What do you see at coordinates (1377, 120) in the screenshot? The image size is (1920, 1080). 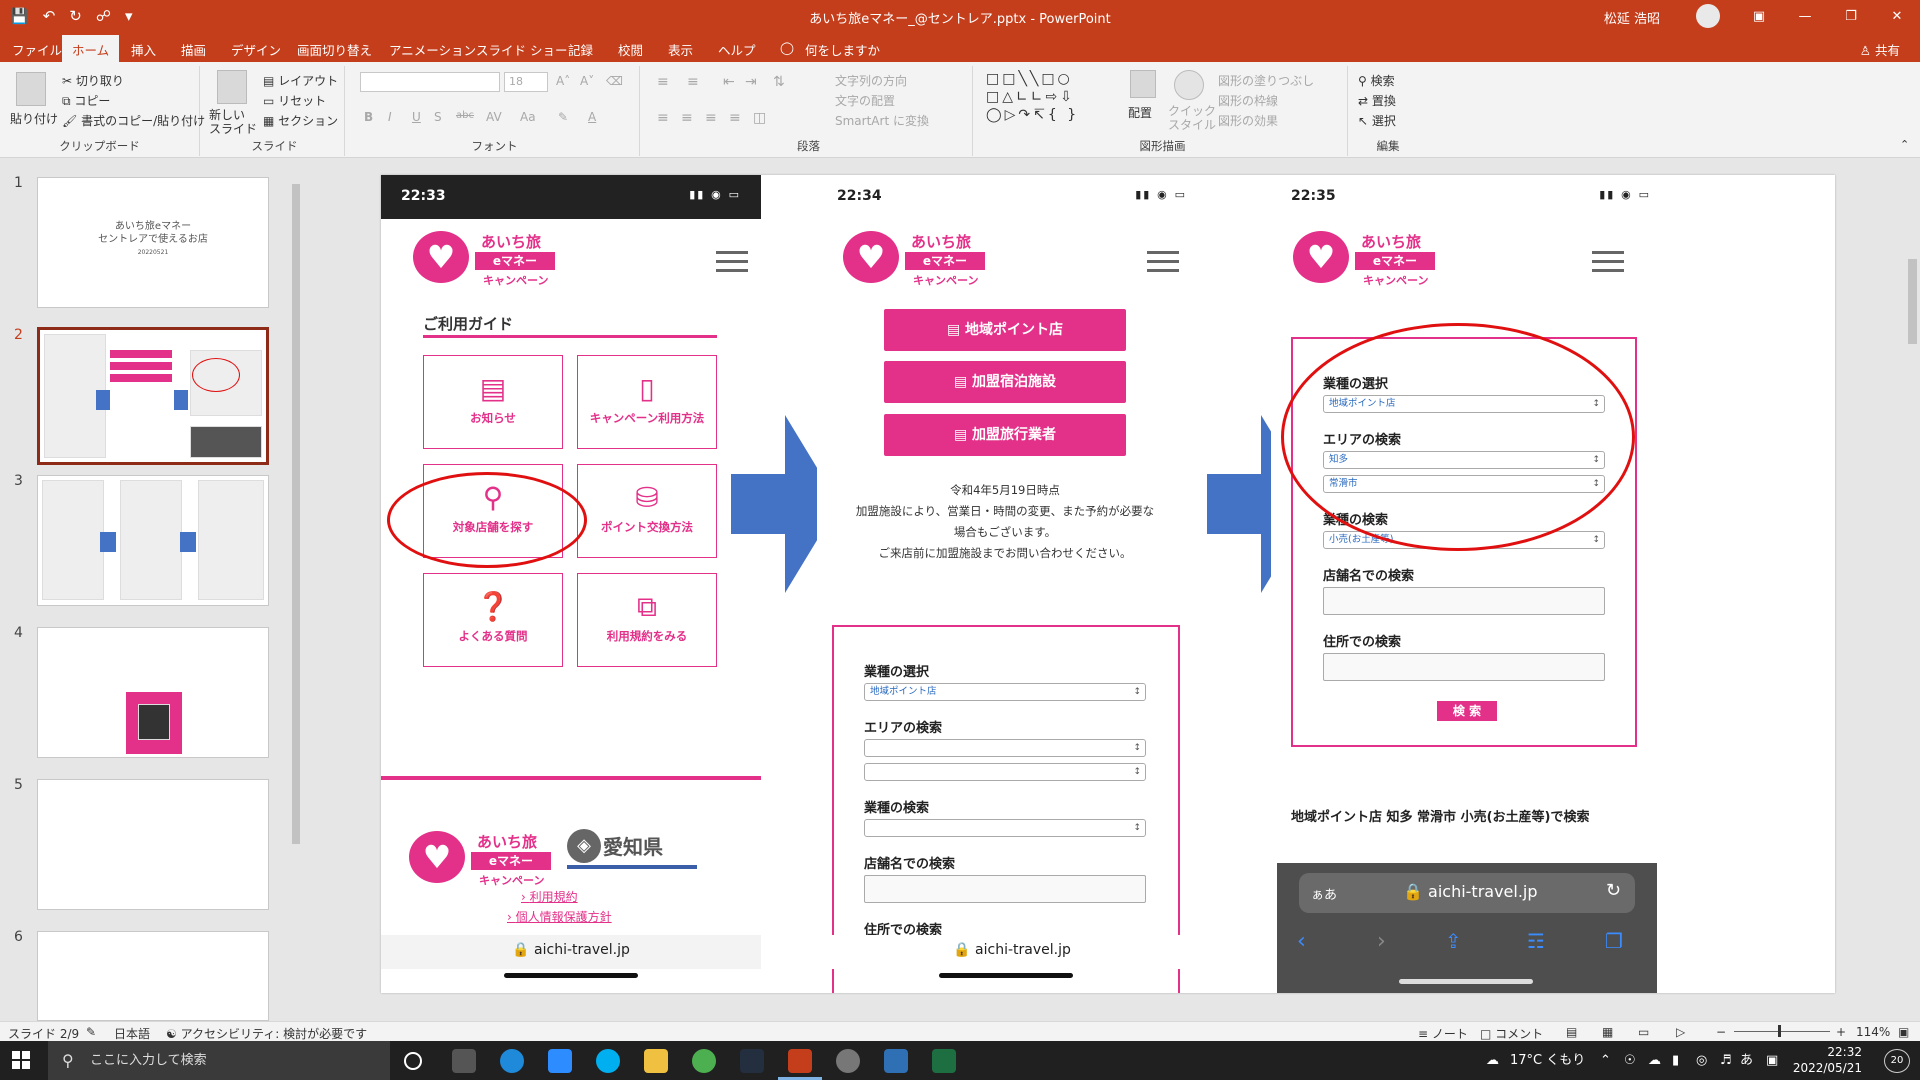 I see `select-button: ↖ 選択` at bounding box center [1377, 120].